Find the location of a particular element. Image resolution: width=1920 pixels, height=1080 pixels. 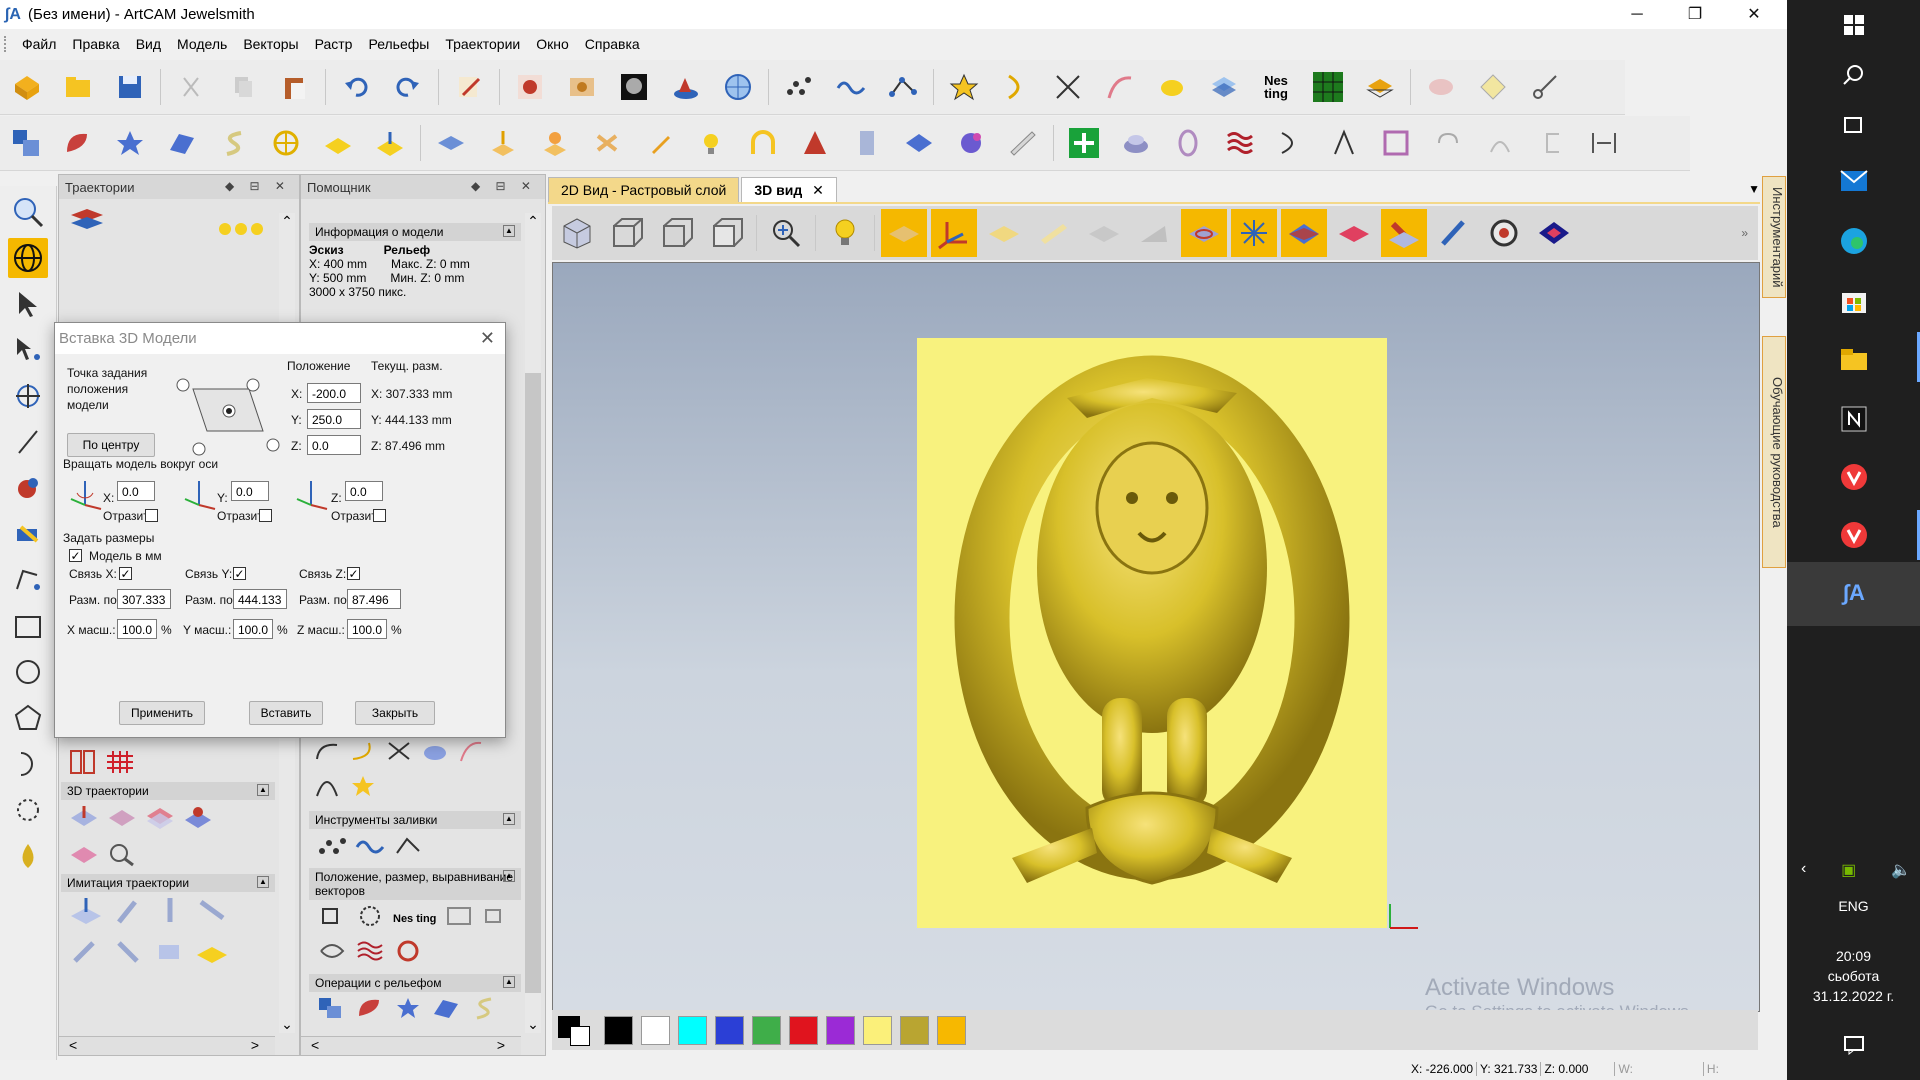

zoom-view-icon is located at coordinates (786, 233).